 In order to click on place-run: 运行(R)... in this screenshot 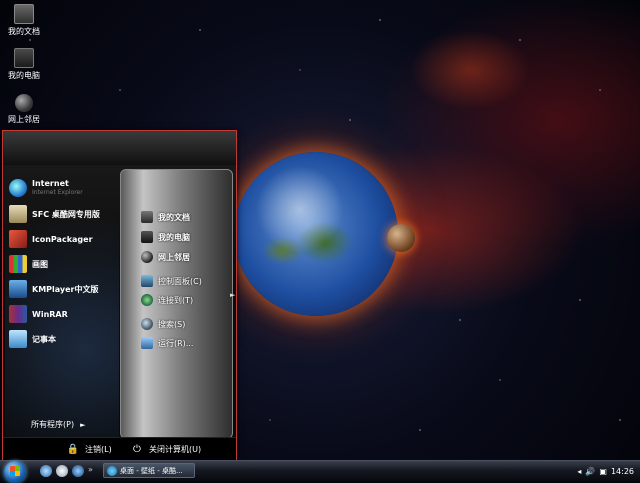, I will do `click(167, 343)`.